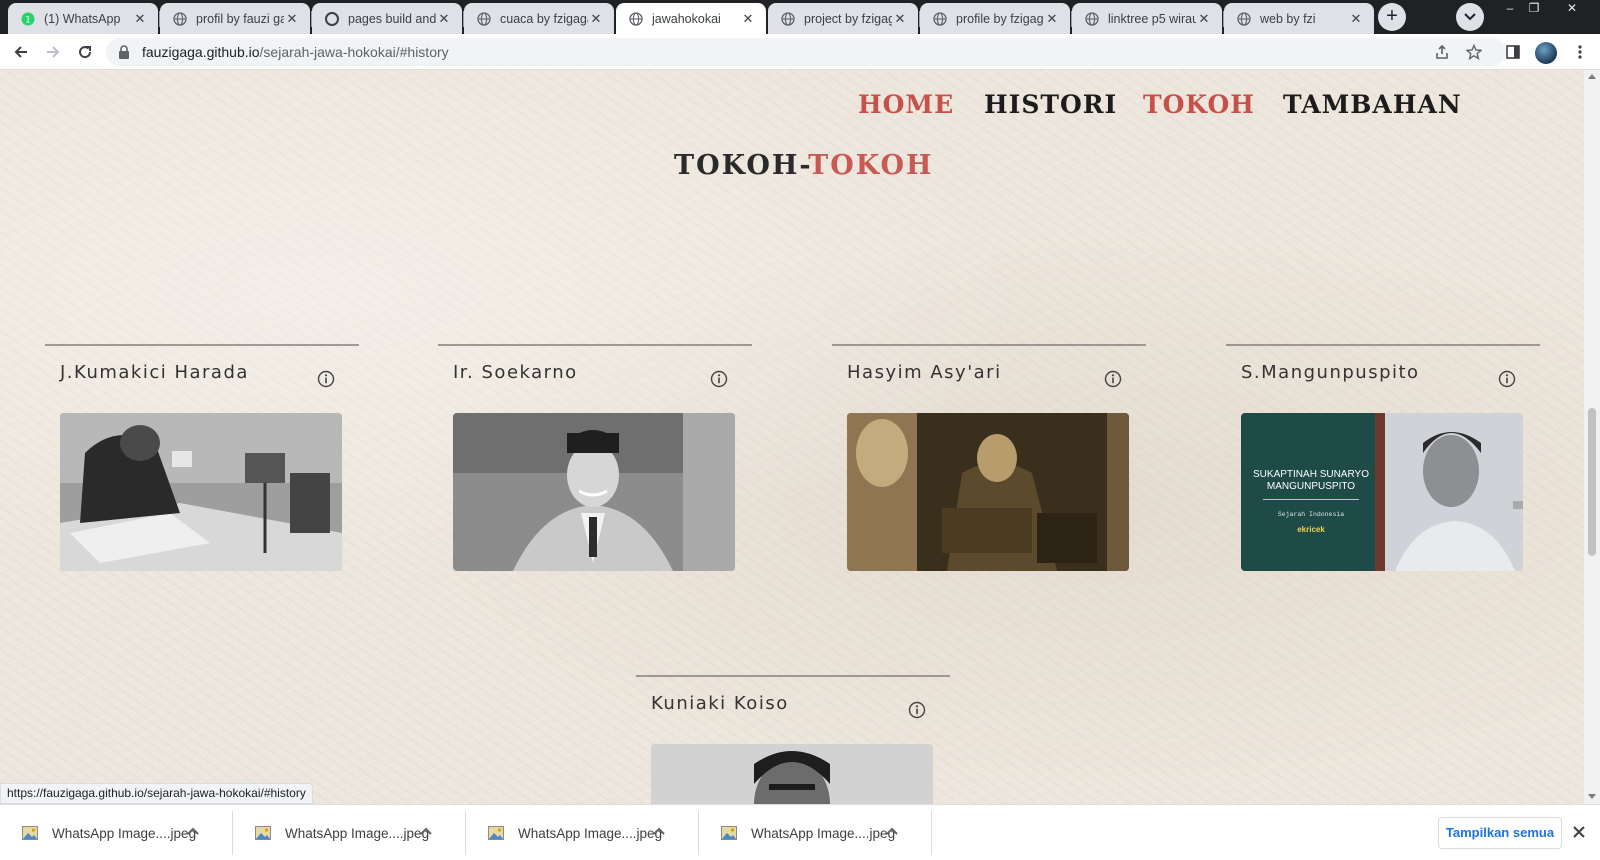  Describe the element at coordinates (240, 18) in the screenshot. I see `tab-title: profil by fauzi ga` at that location.